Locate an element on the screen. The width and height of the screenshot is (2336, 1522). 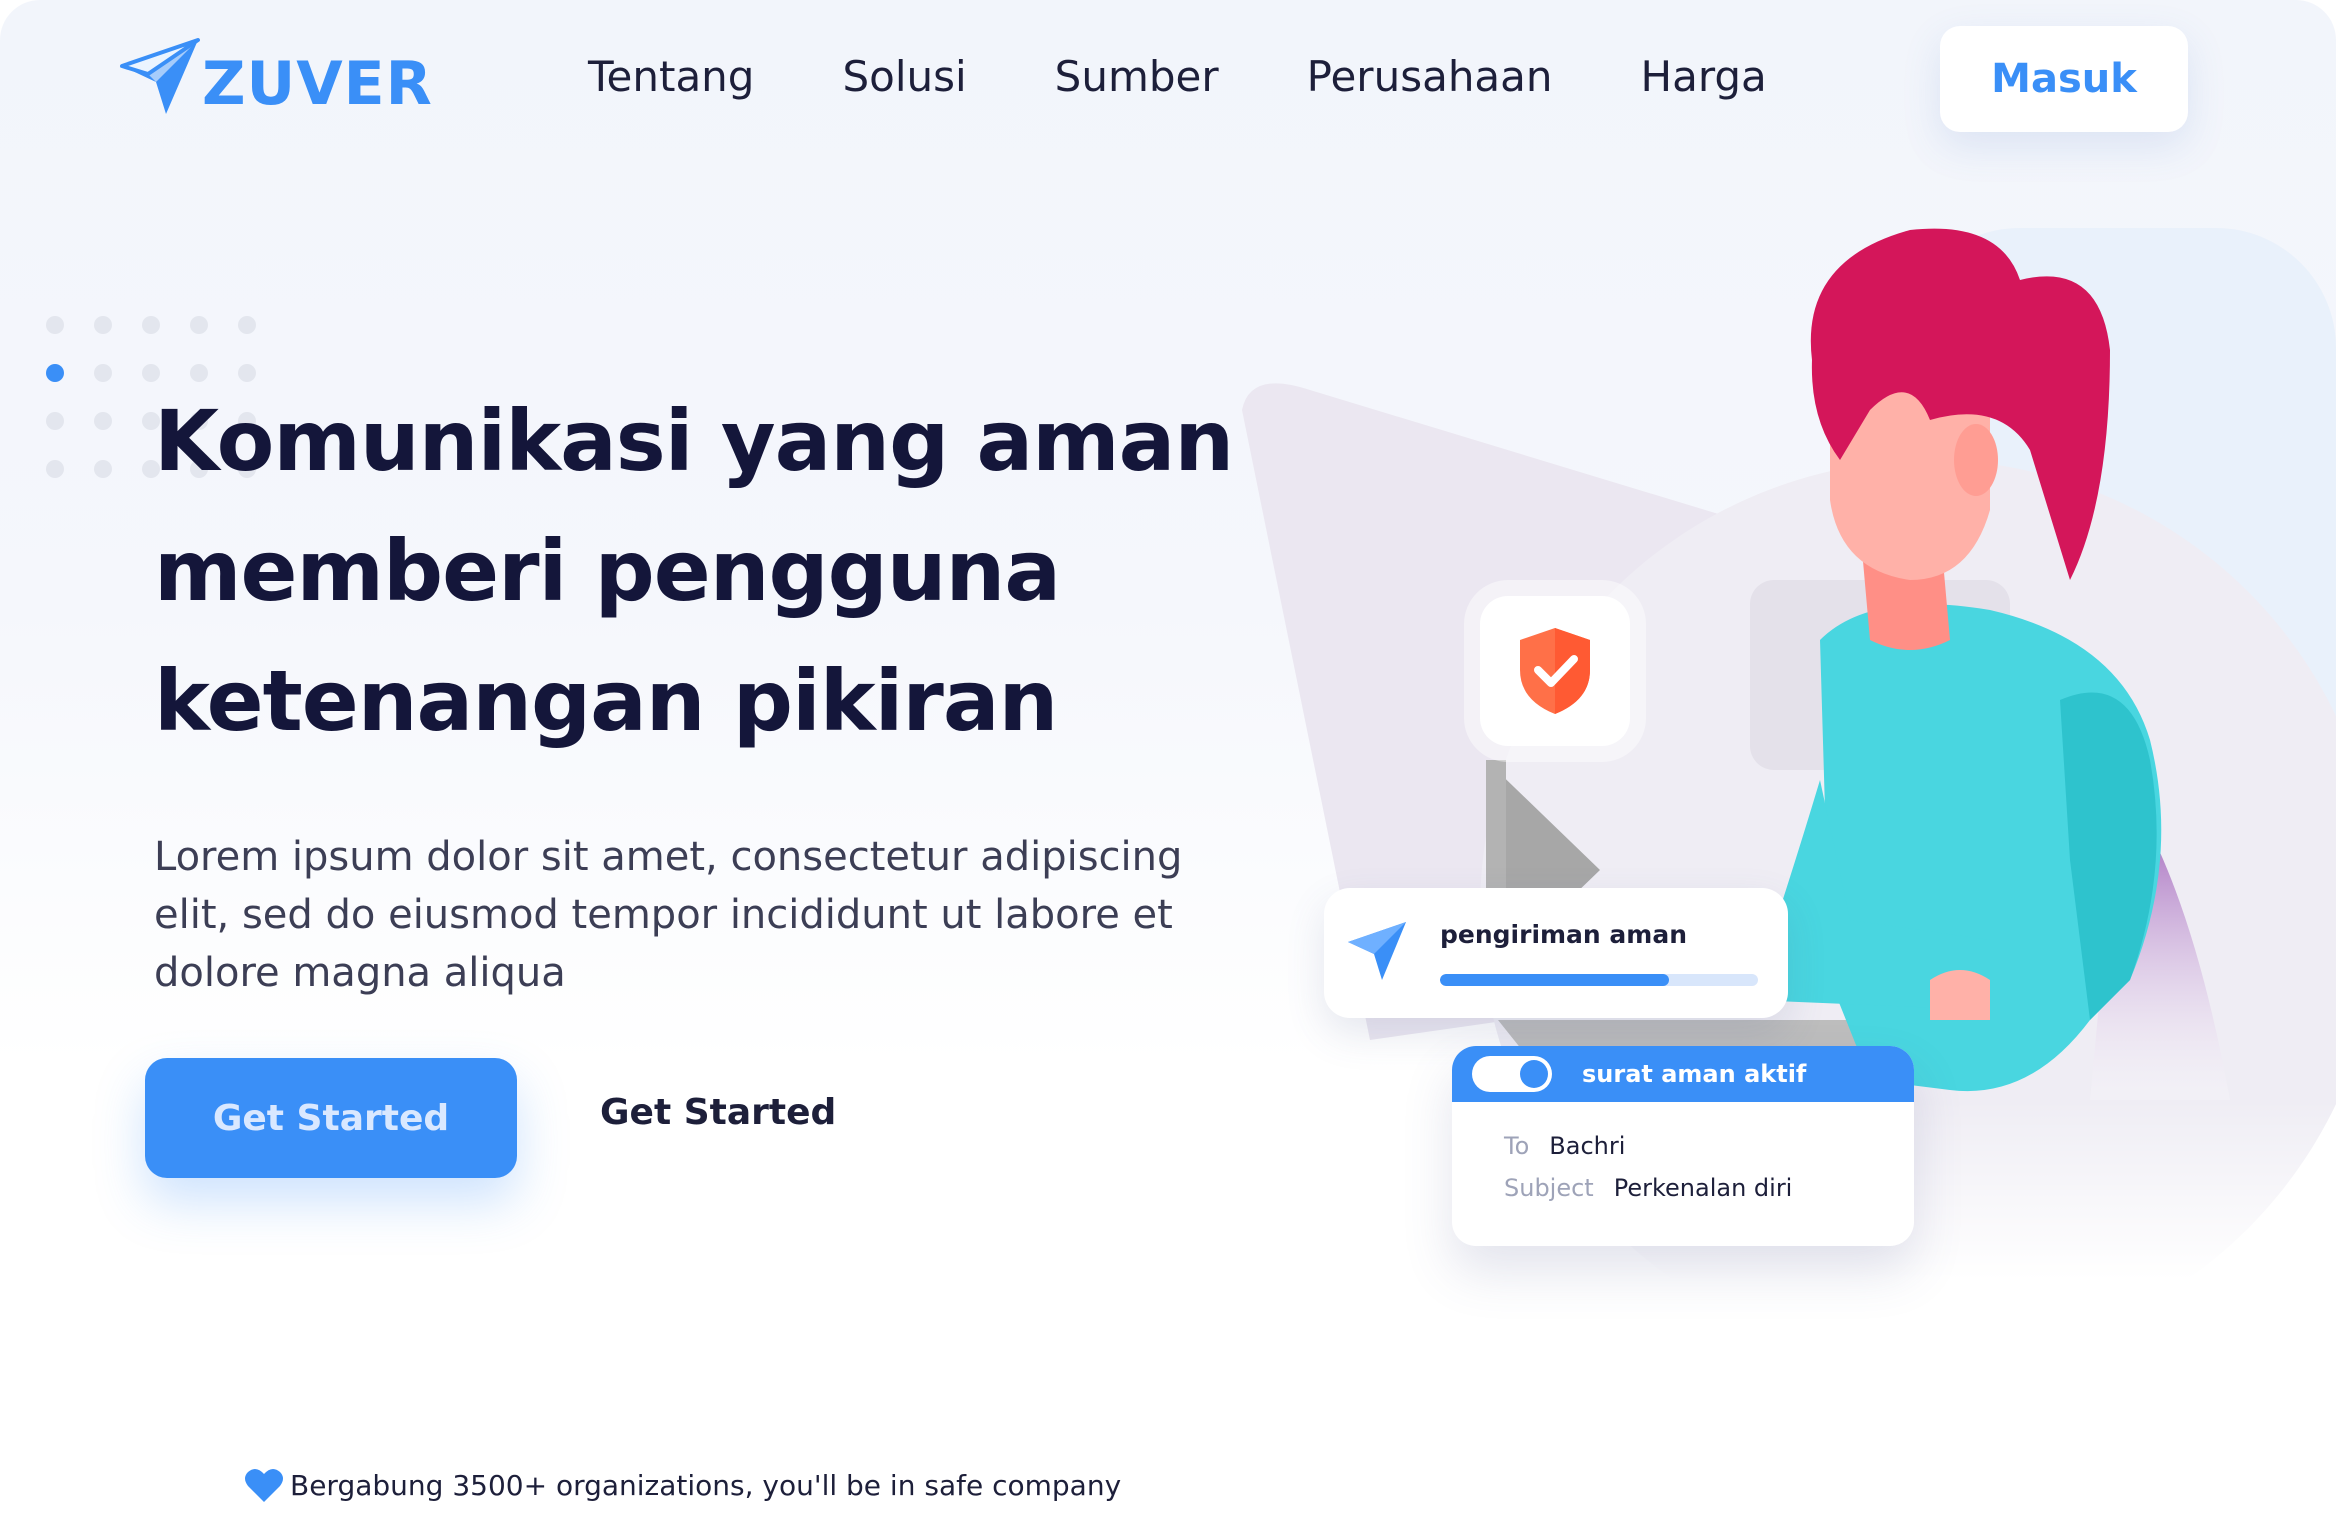
mail-subject-row: Subject Perkenalan diri is located at coordinates (1648, 1188).